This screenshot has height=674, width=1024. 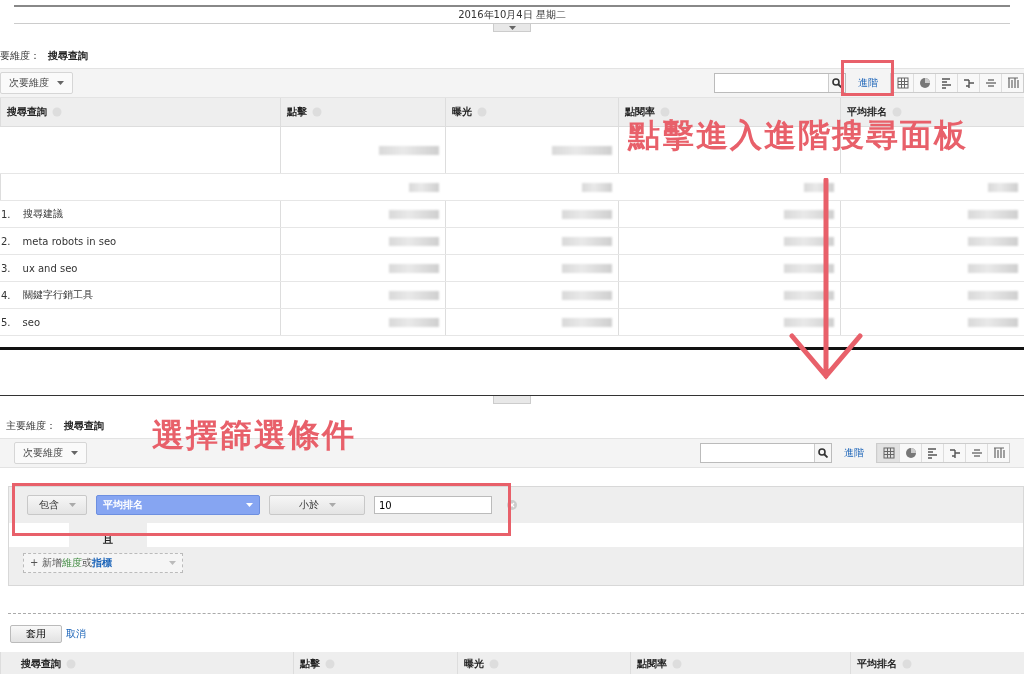 I want to click on collapse-tab, so click(x=512, y=28).